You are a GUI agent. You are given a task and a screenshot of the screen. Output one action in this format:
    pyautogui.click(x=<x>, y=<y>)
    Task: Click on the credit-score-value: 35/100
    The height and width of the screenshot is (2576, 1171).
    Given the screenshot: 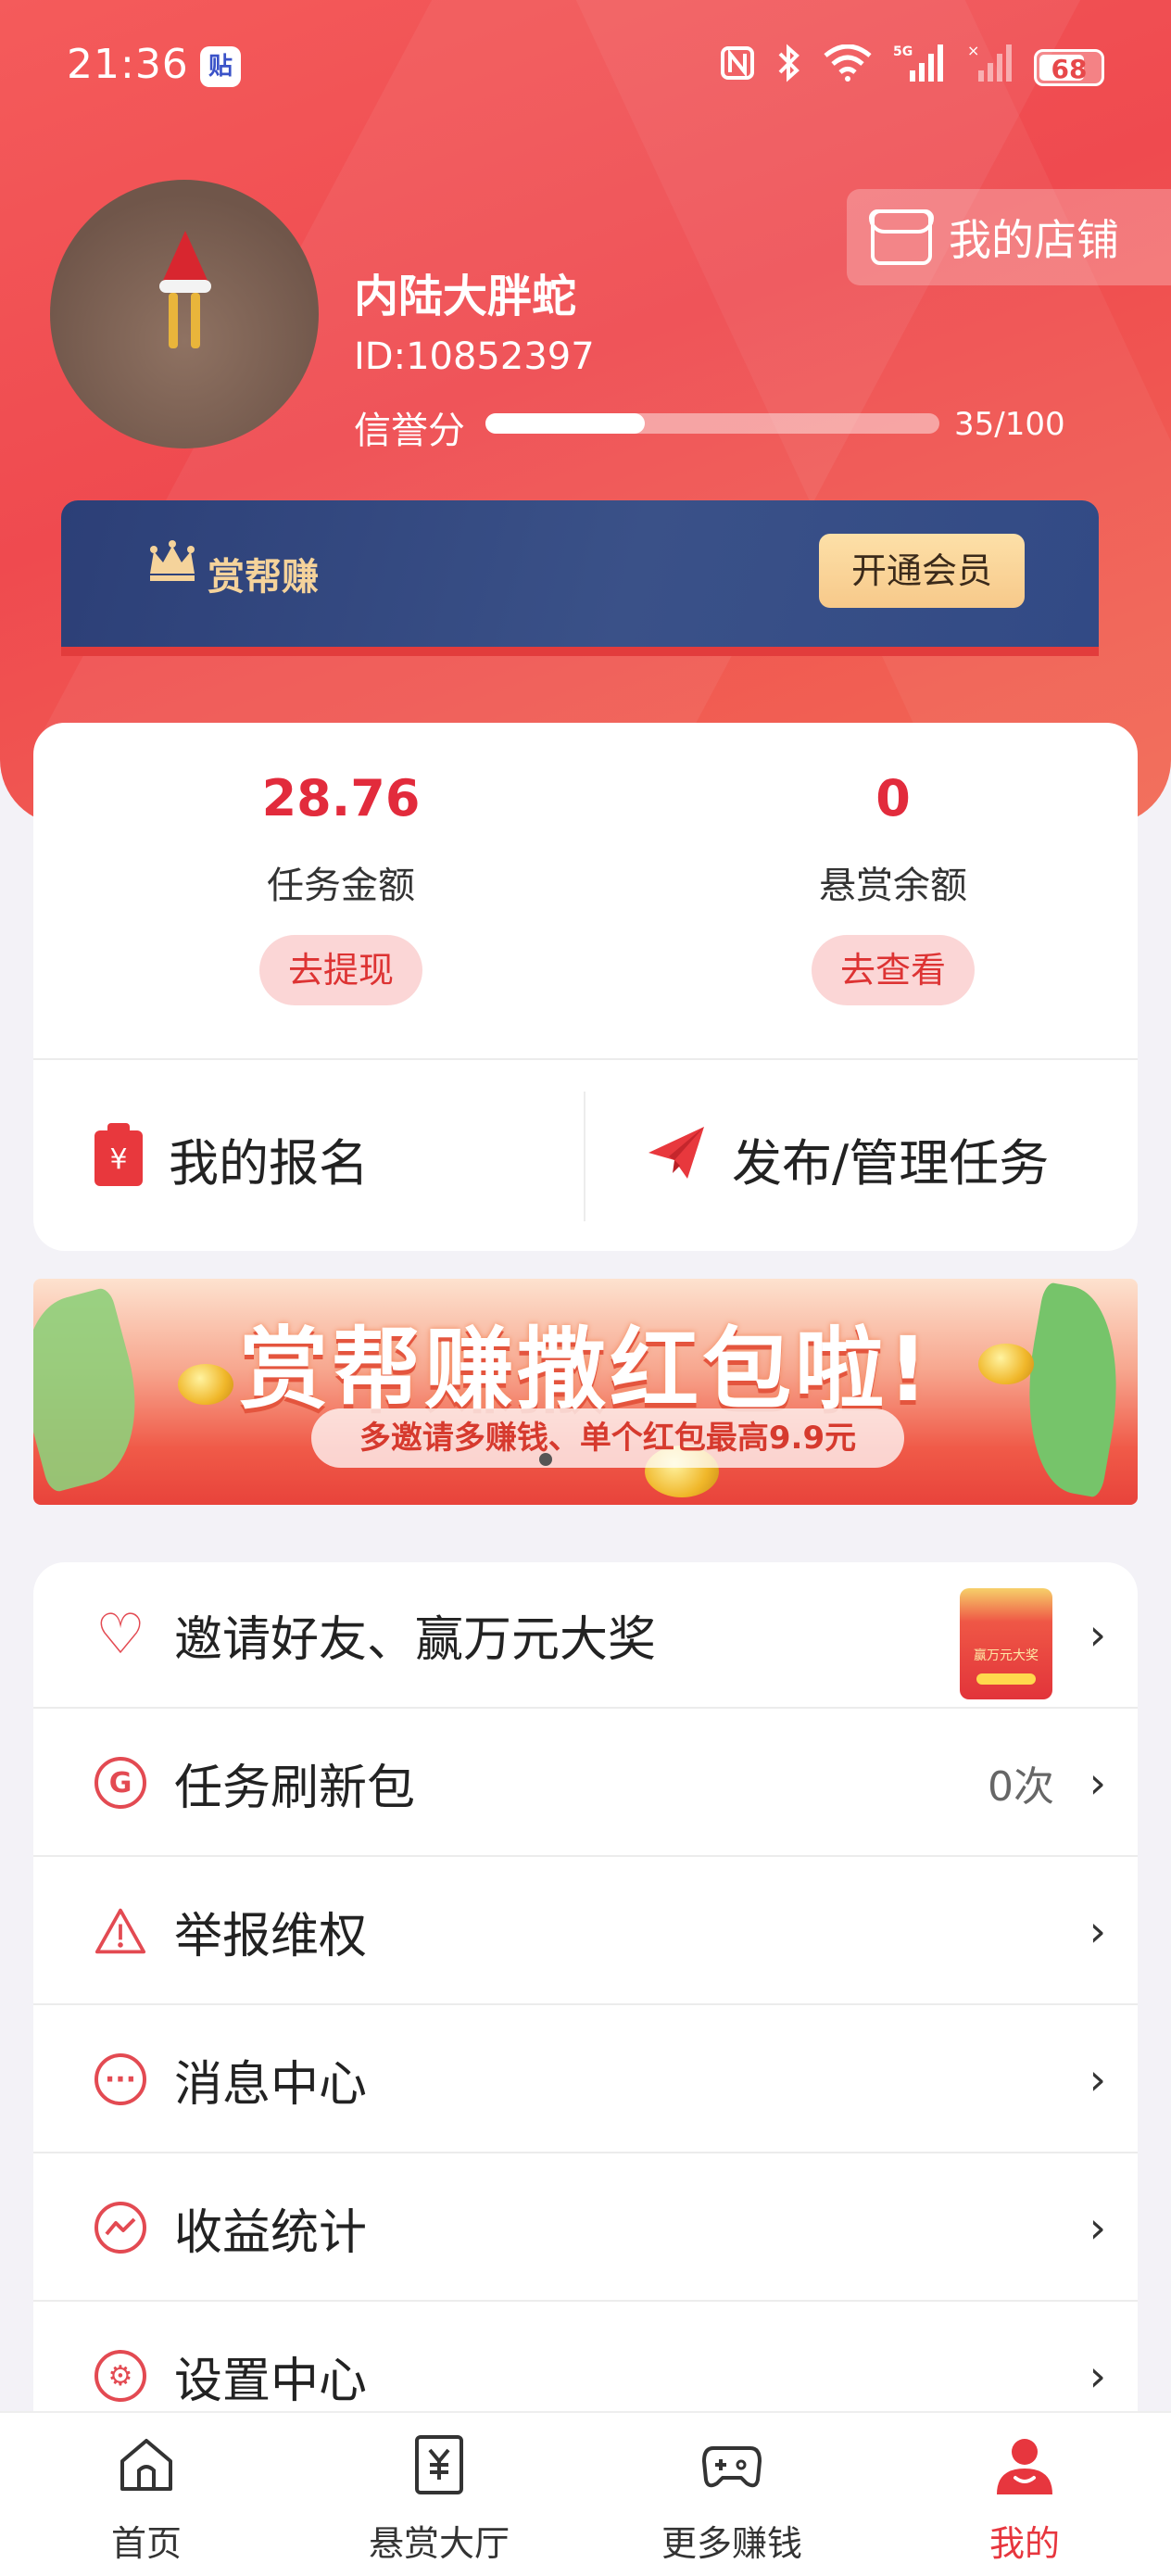 What is the action you would take?
    pyautogui.click(x=1010, y=425)
    